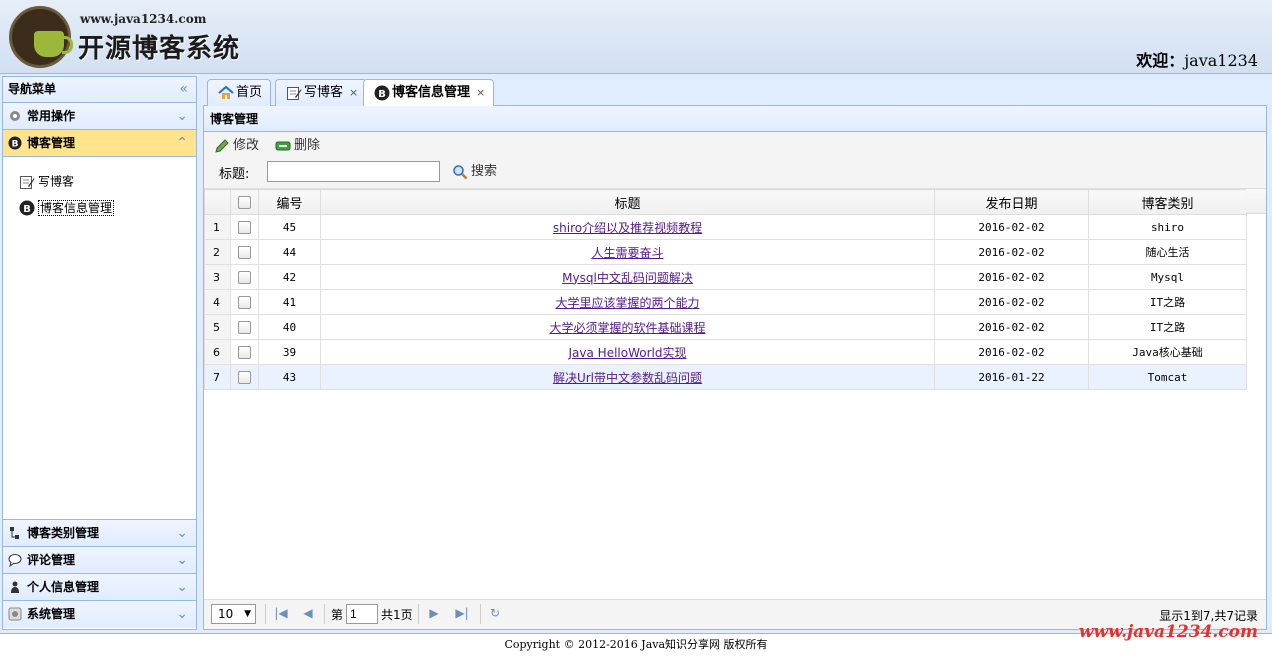 Image resolution: width=1272 pixels, height=659 pixels. I want to click on watermark: www.java1234.com, so click(1168, 632).